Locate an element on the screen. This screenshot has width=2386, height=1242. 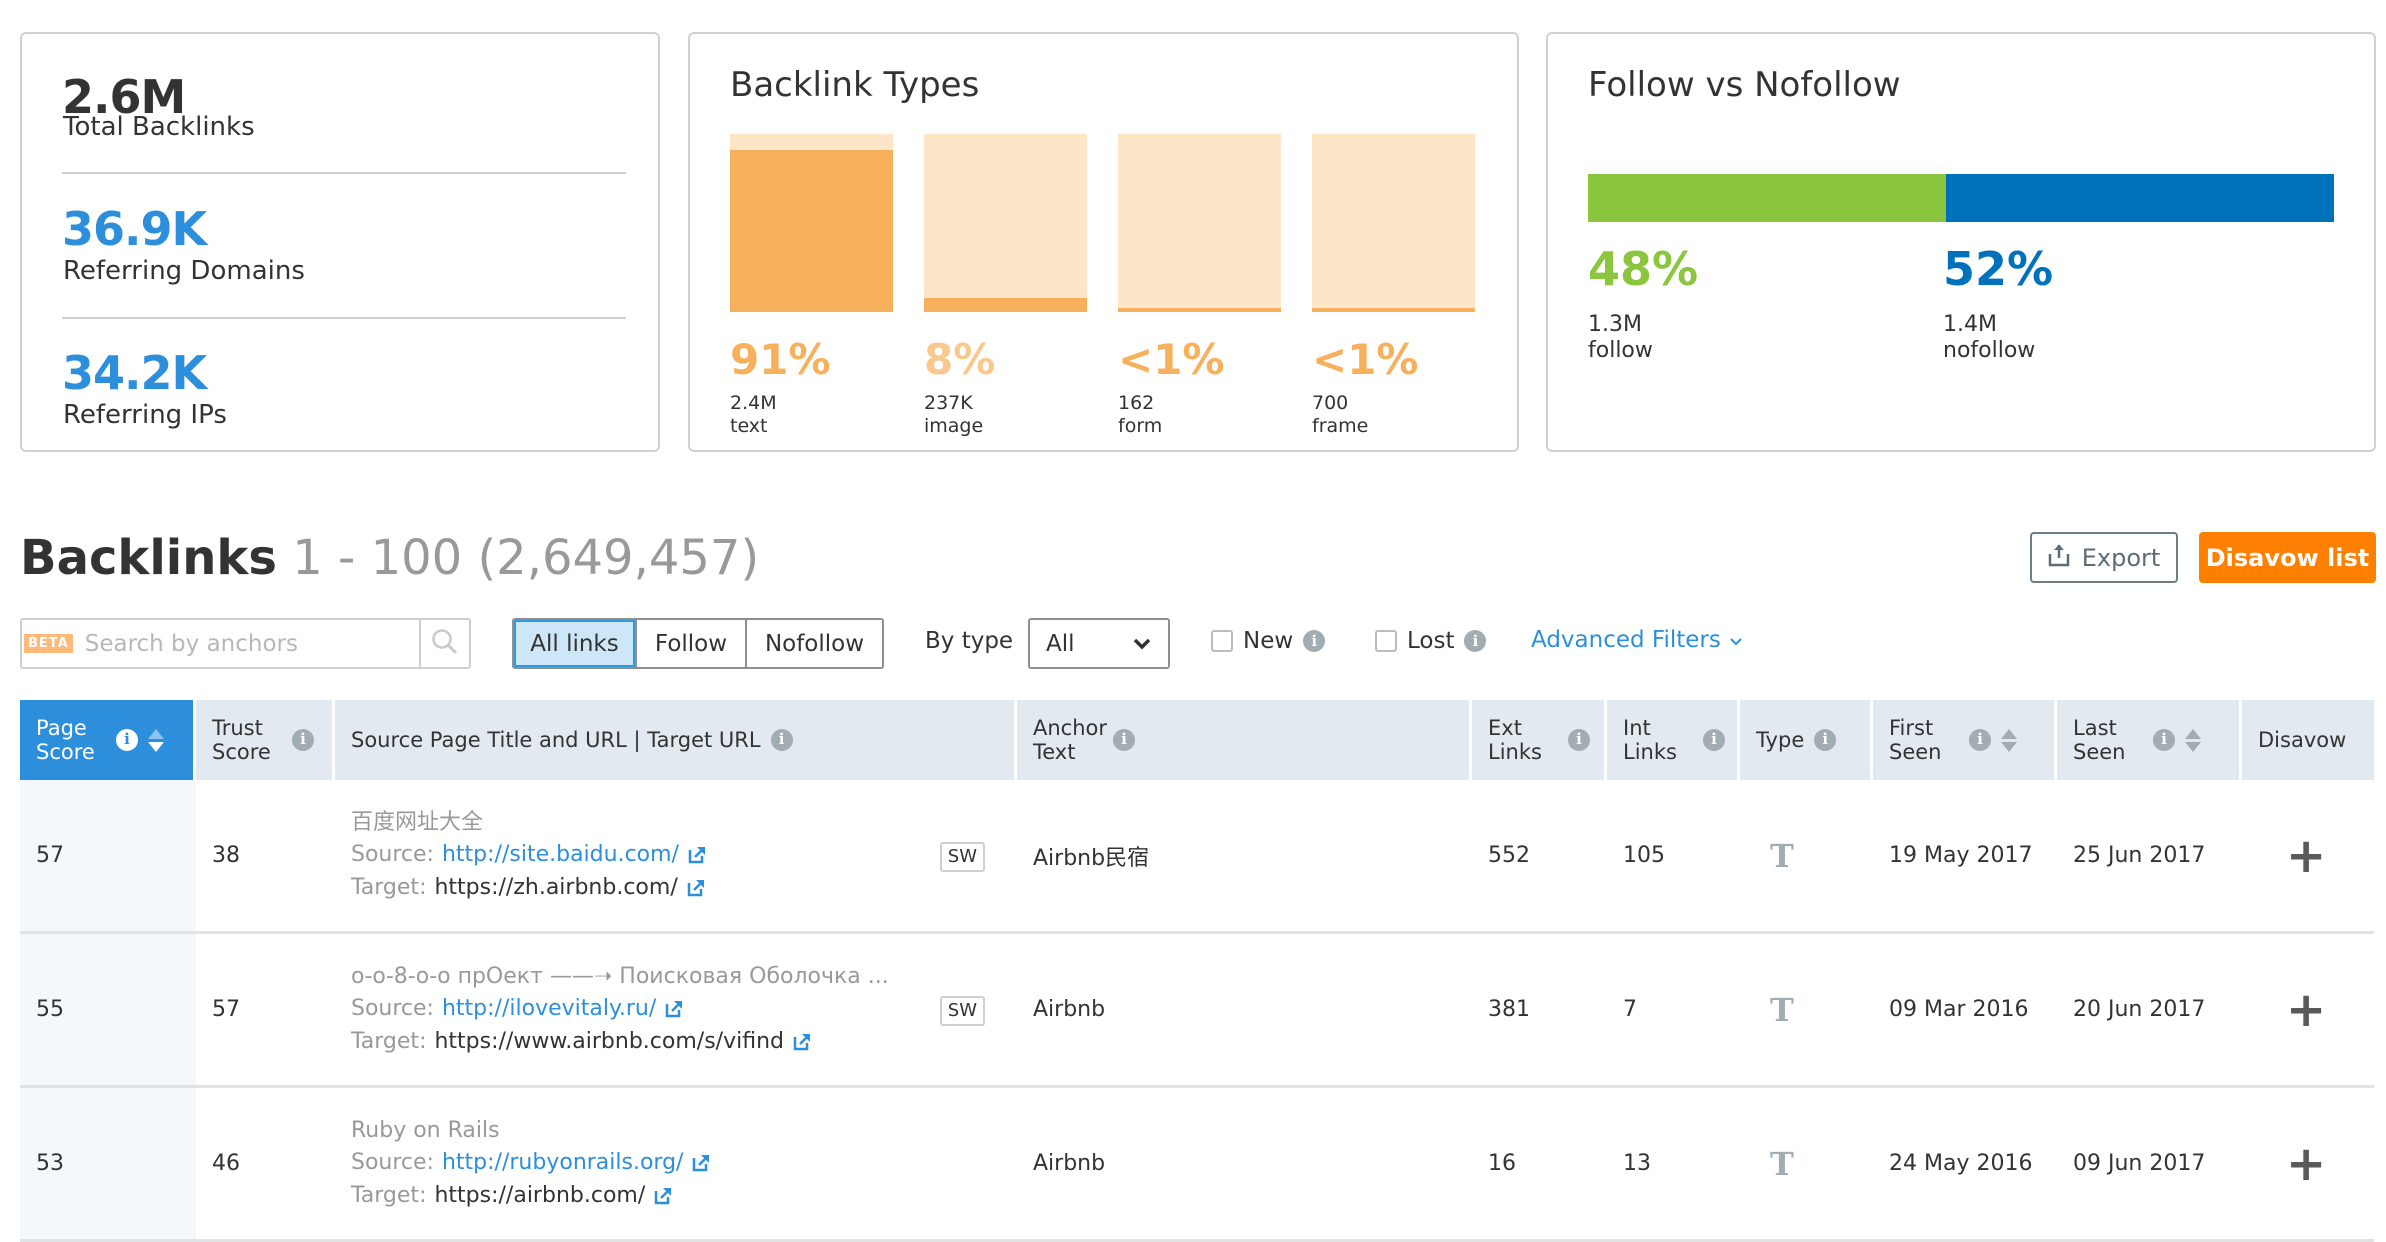
referring-domains-value: 36.9K is located at coordinates (134, 229).